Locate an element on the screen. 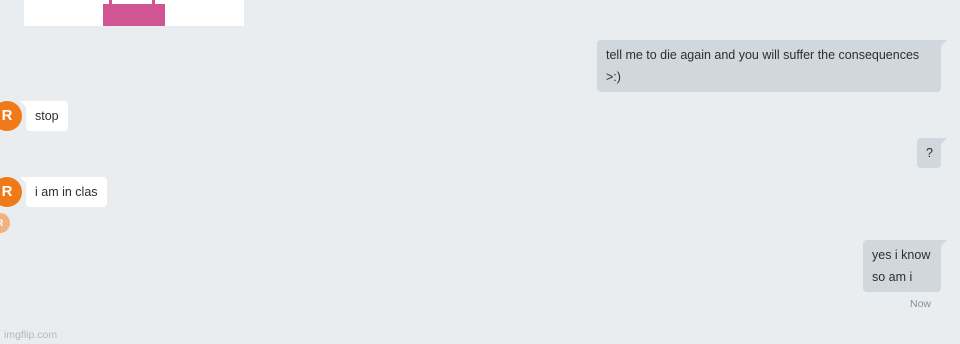 This screenshot has height=344, width=960. message-text: yes i know is located at coordinates (901, 255).